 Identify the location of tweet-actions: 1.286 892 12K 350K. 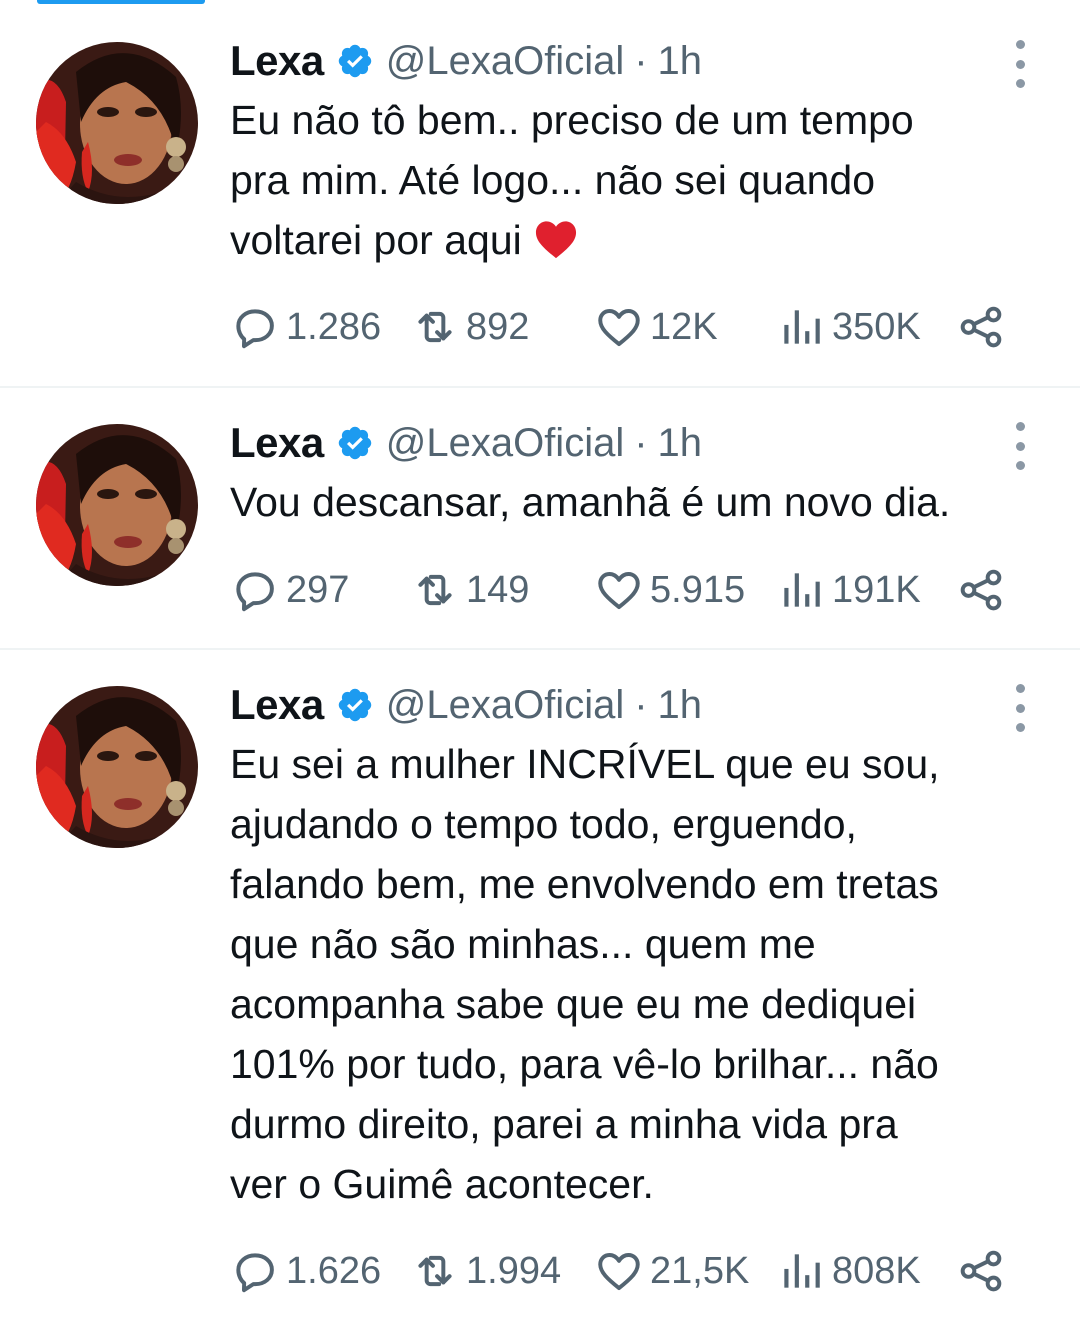
(625, 328).